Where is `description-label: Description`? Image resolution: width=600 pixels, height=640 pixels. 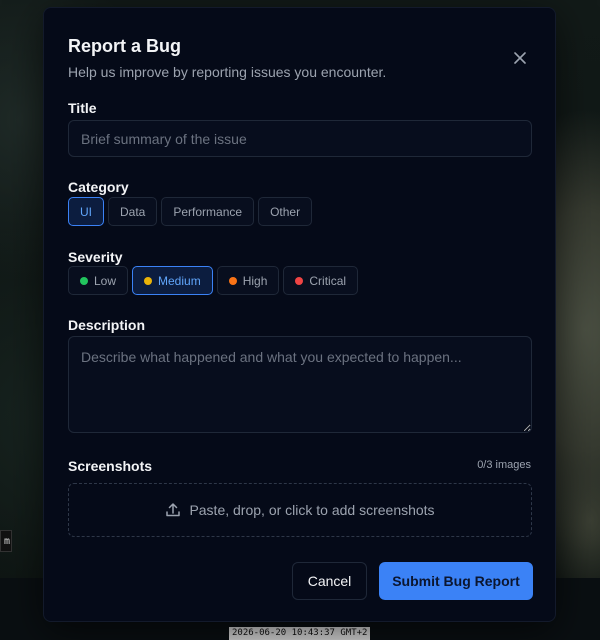
description-label: Description is located at coordinates (107, 325).